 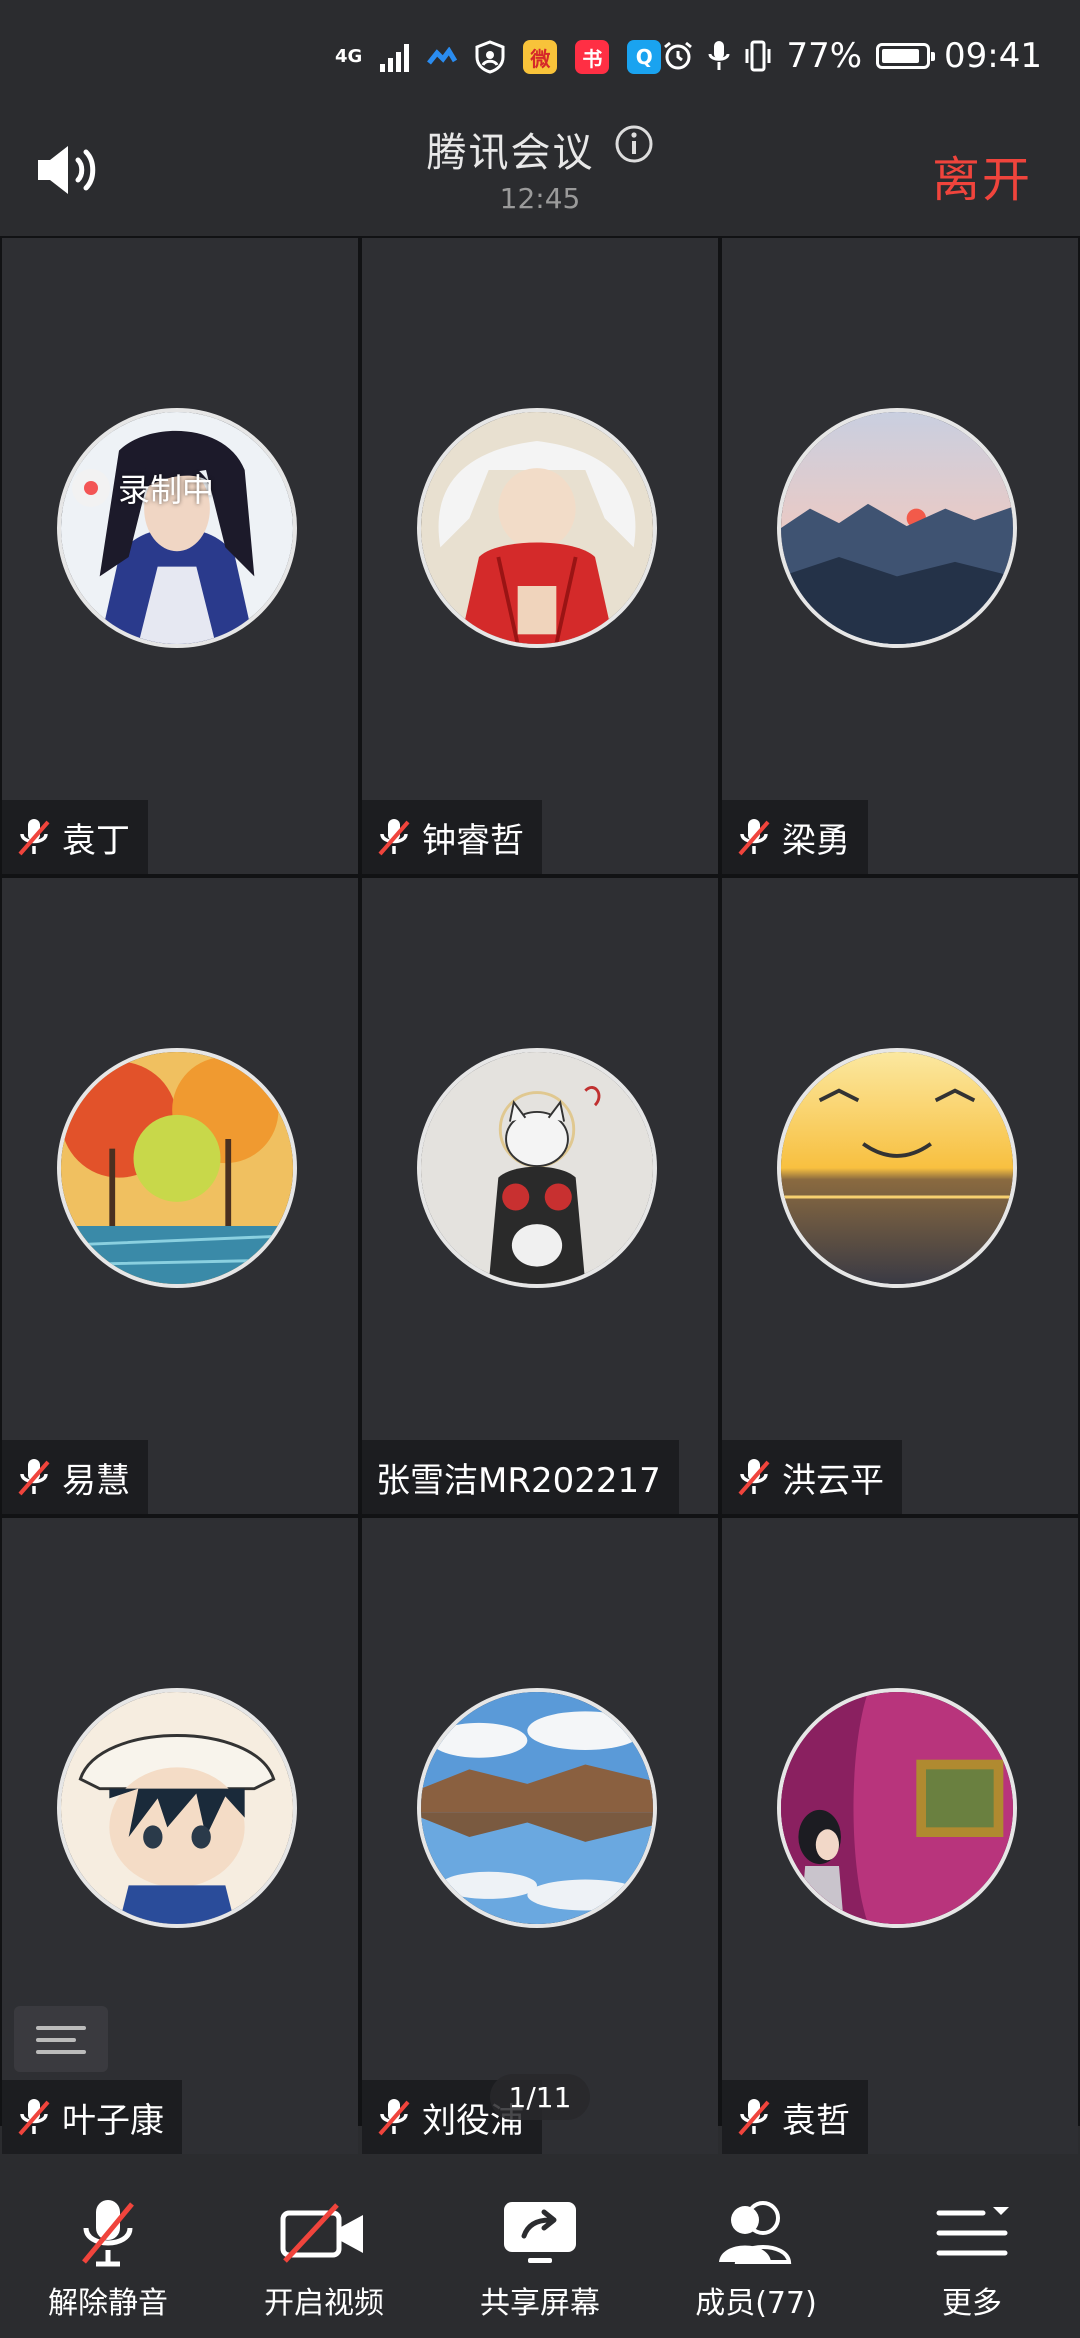 I want to click on name-tag: 梁勇, so click(x=795, y=837).